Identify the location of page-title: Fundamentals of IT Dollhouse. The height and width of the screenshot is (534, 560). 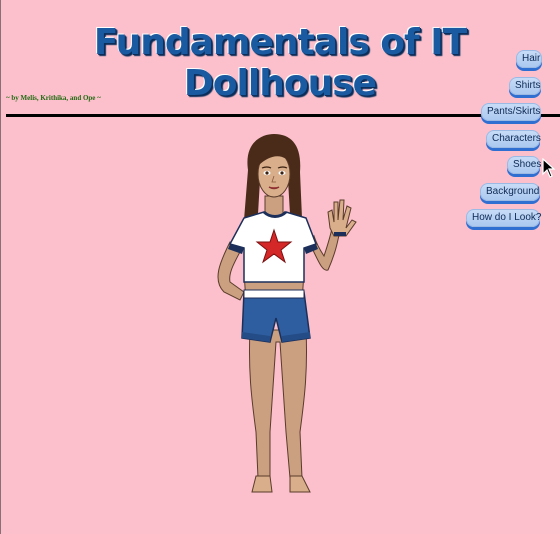
(280, 63).